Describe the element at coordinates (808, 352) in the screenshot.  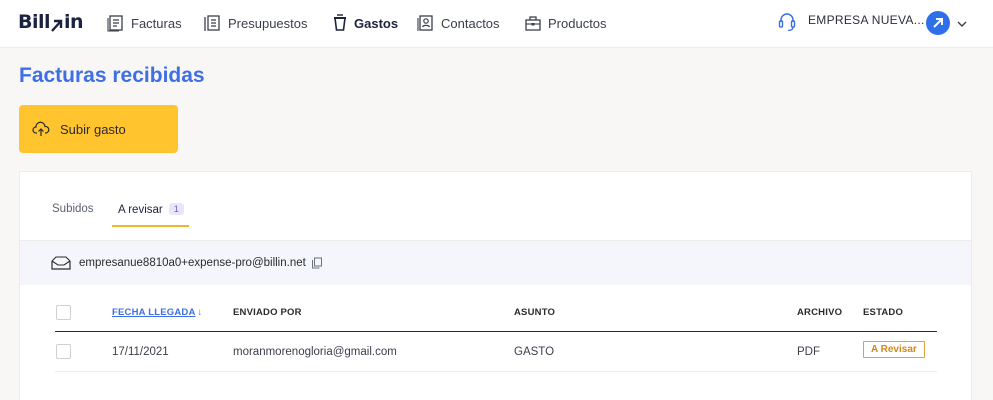
I see `row-file: PDF` at that location.